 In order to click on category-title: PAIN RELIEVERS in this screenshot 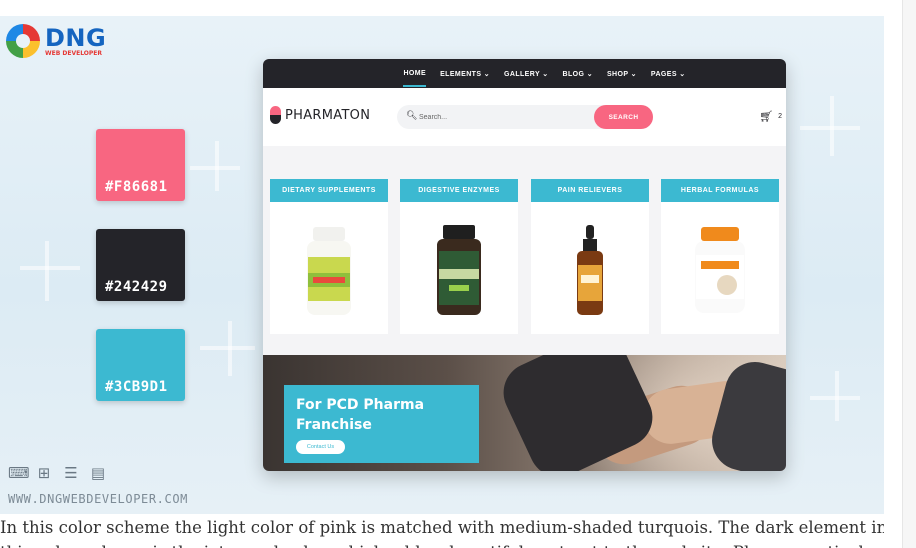, I will do `click(590, 190)`.